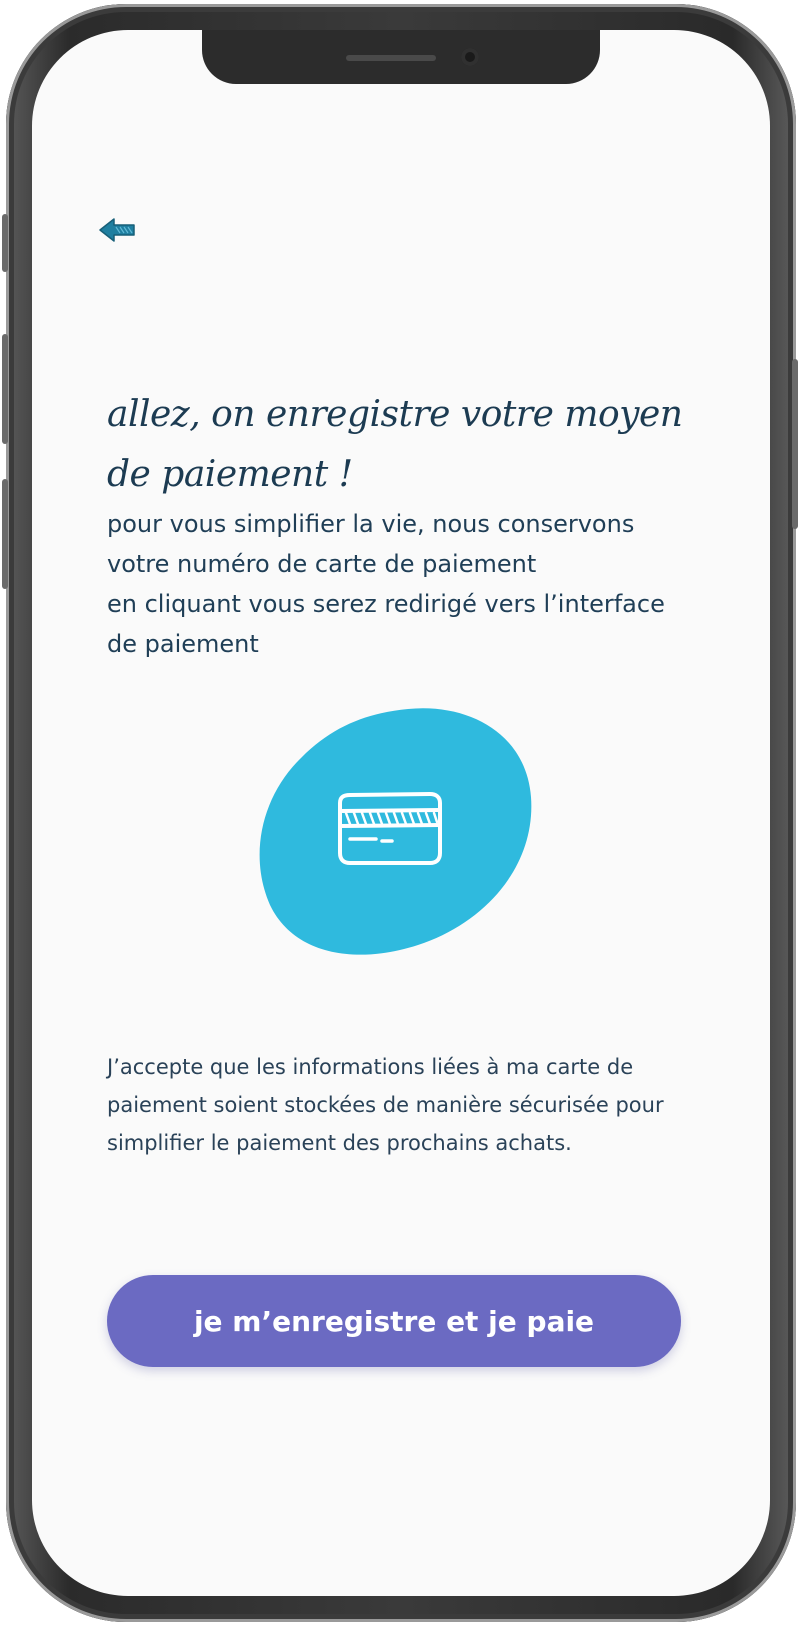 This screenshot has height=1627, width=801. I want to click on register-and-pay-button: je m’enregistre et je paie, so click(394, 1321).